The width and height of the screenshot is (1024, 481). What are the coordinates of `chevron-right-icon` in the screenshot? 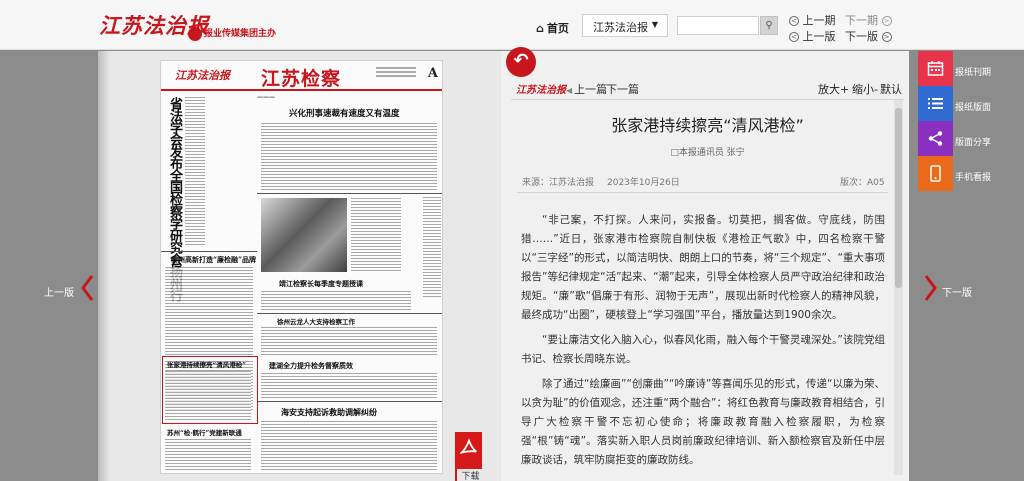 It's located at (931, 288).